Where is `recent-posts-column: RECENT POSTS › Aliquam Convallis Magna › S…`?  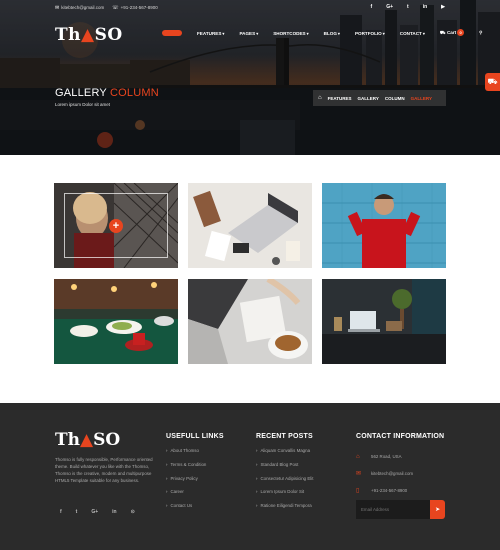 recent-posts-column: RECENT POSTS › Aliquam Convallis Magna › S… is located at coordinates (284, 475).